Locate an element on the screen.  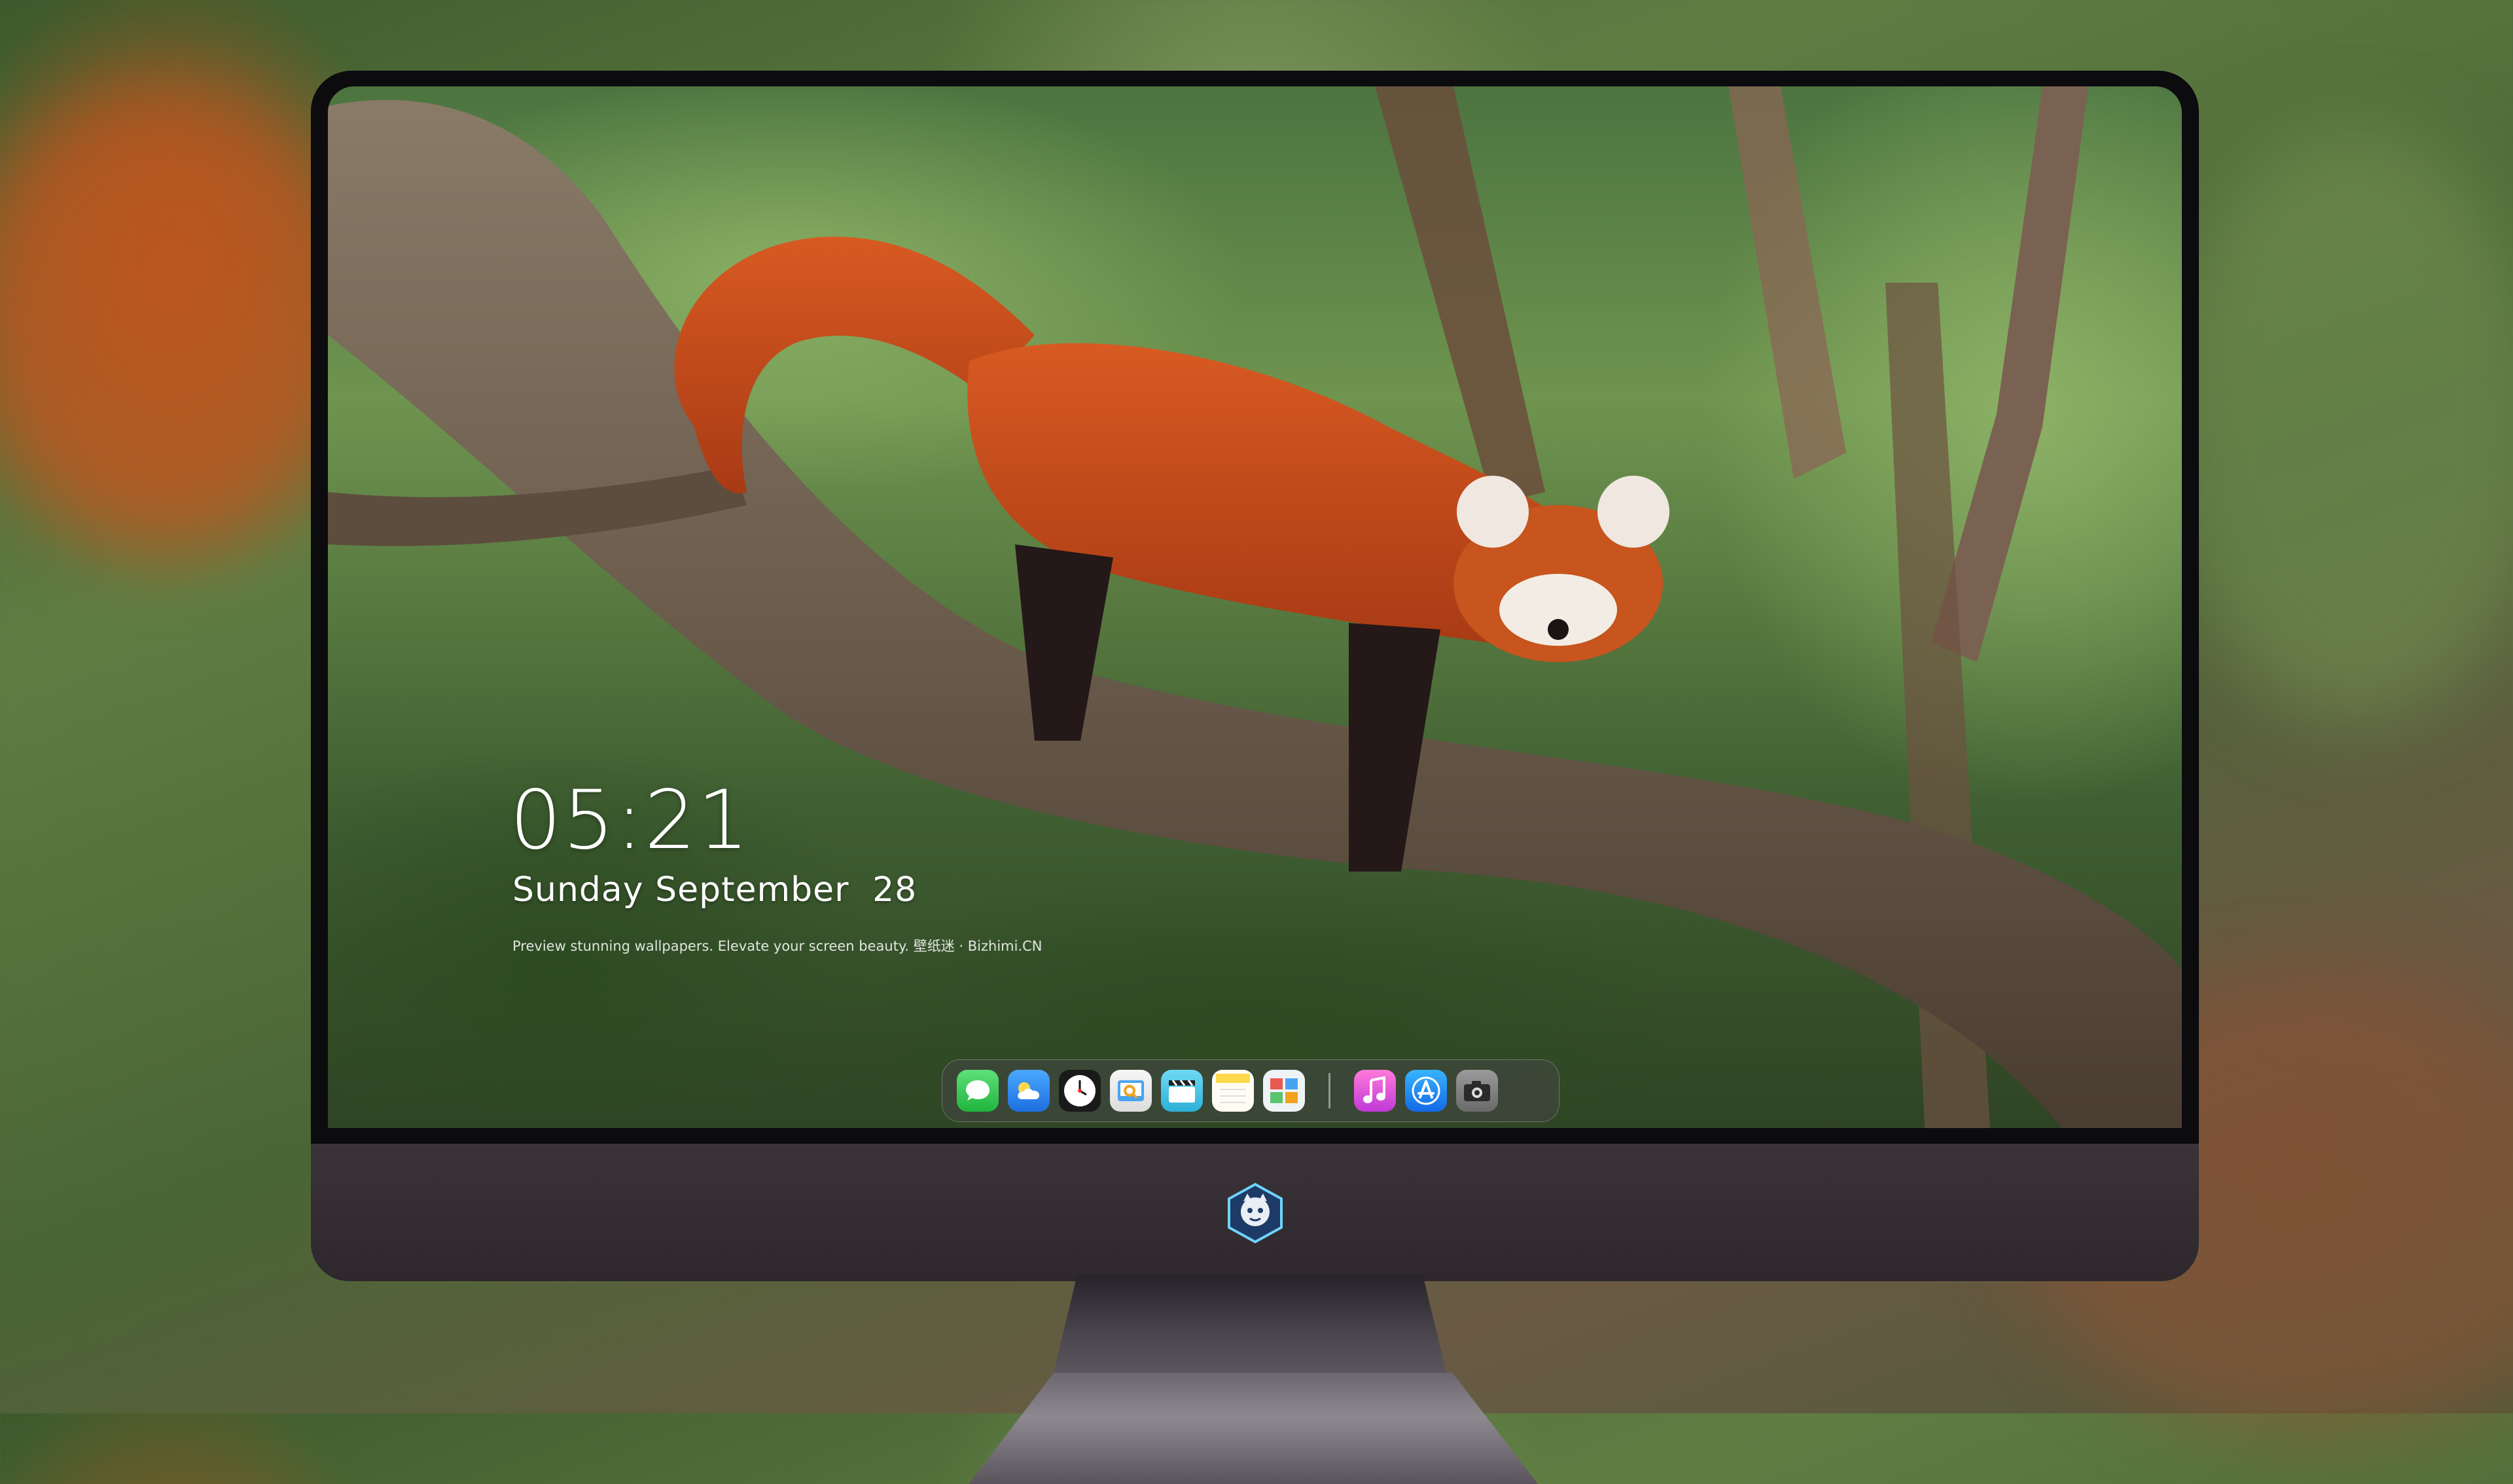
lockscreen-date: Sunday September 28 is located at coordinates (714, 890).